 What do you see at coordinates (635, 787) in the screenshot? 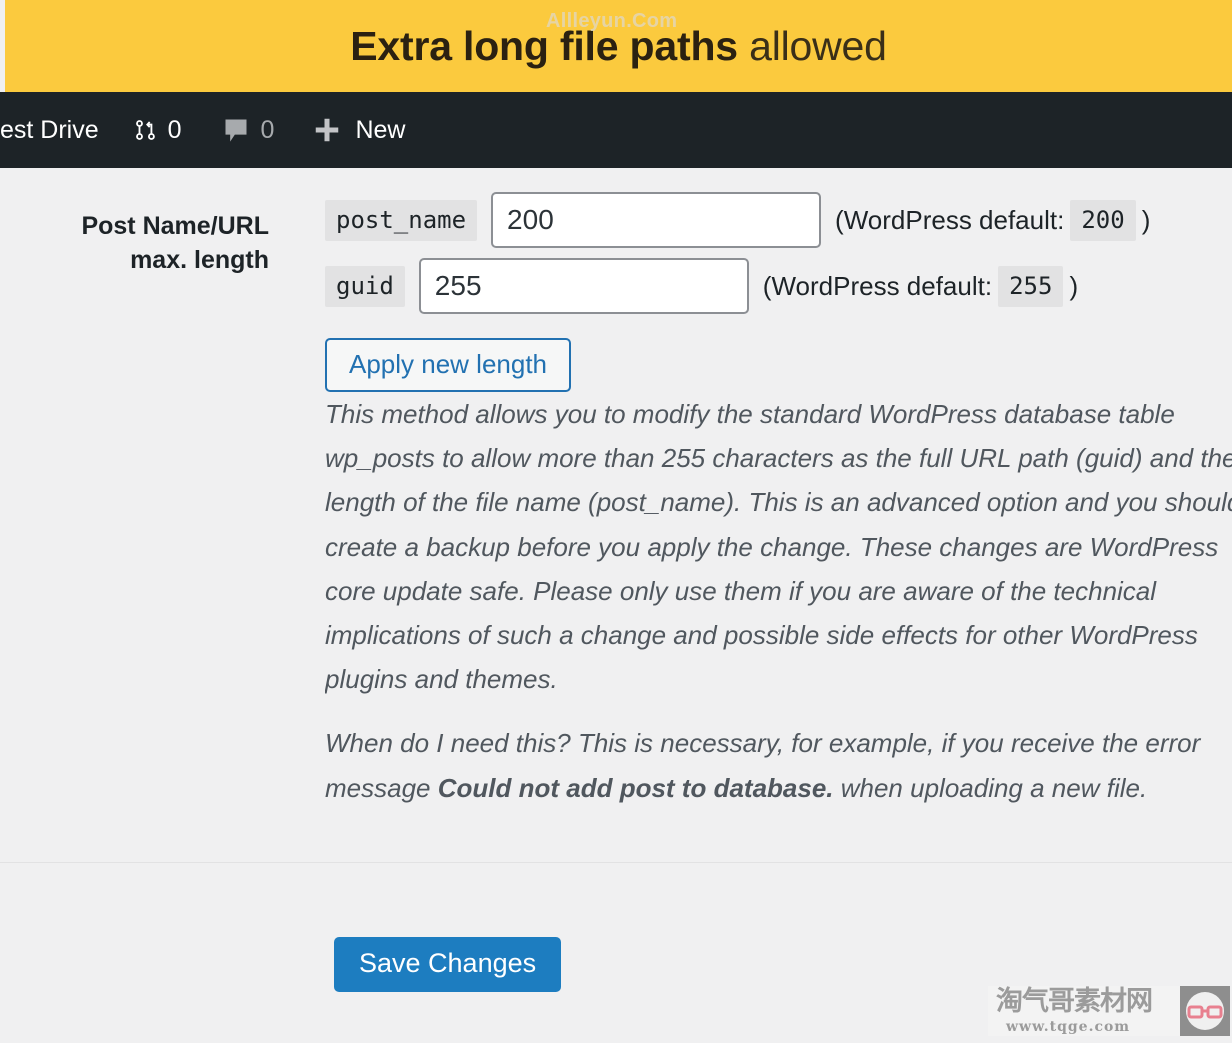
I see `desc2-error-message: Could not add post to database.` at bounding box center [635, 787].